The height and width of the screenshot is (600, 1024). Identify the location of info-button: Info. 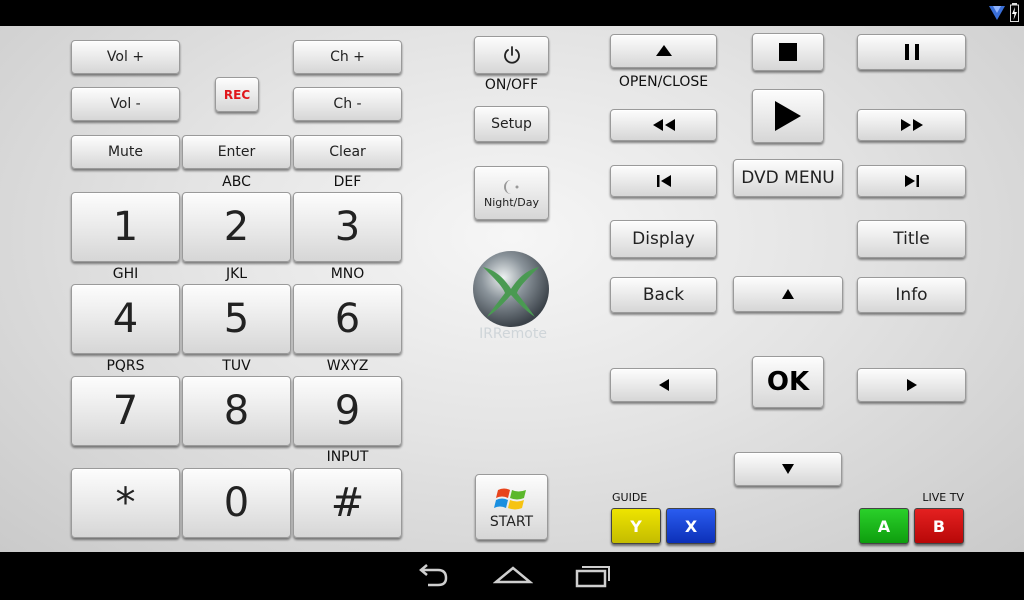
(911, 295).